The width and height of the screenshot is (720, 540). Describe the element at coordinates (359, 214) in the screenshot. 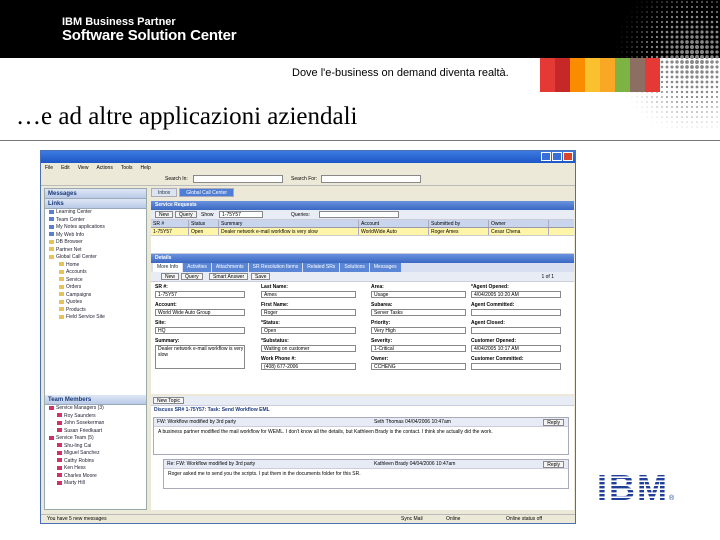

I see `queries-select` at that location.